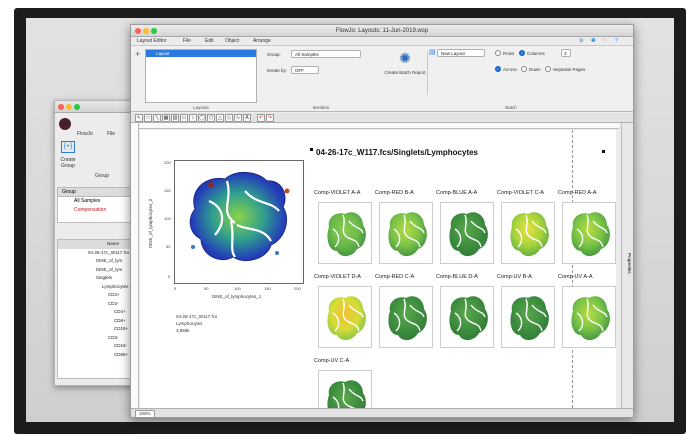 This screenshot has width=700, height=441. Describe the element at coordinates (189, 323) in the screenshot. I see `overview-caption-gate: Lymphocytes` at that location.